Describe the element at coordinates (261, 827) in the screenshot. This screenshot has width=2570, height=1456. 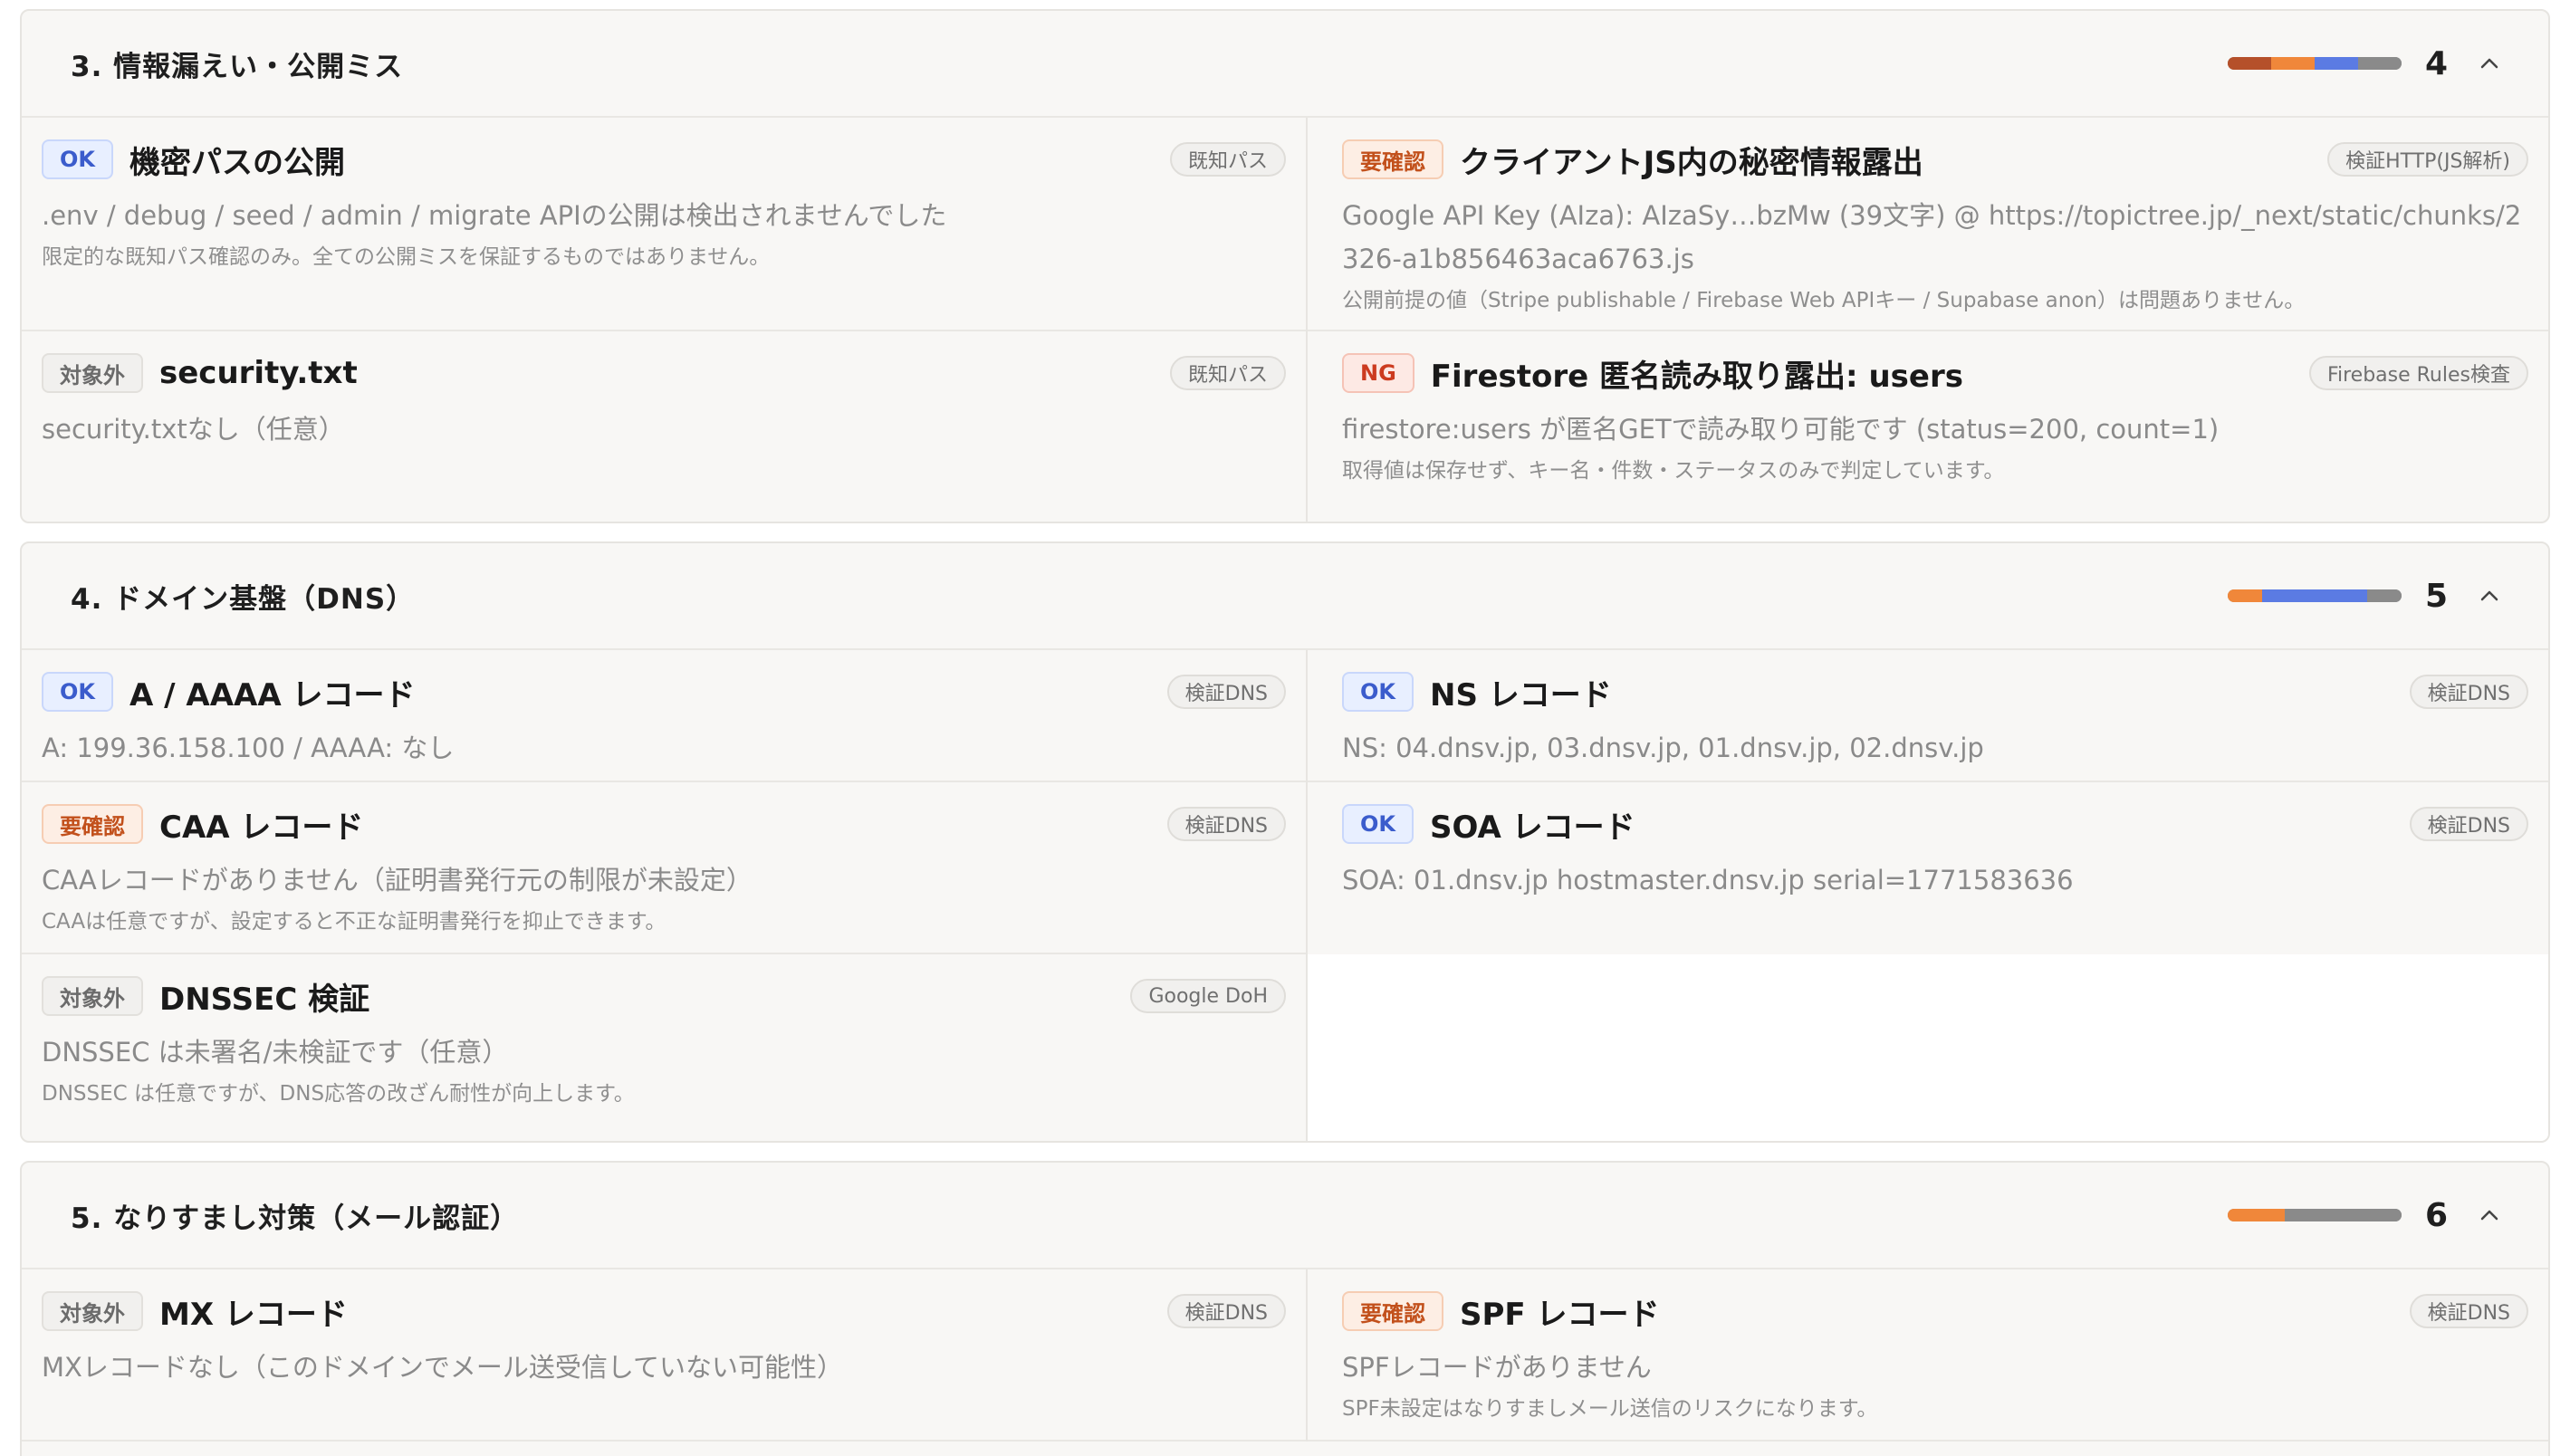
I see `item-title: CAA レコード` at that location.